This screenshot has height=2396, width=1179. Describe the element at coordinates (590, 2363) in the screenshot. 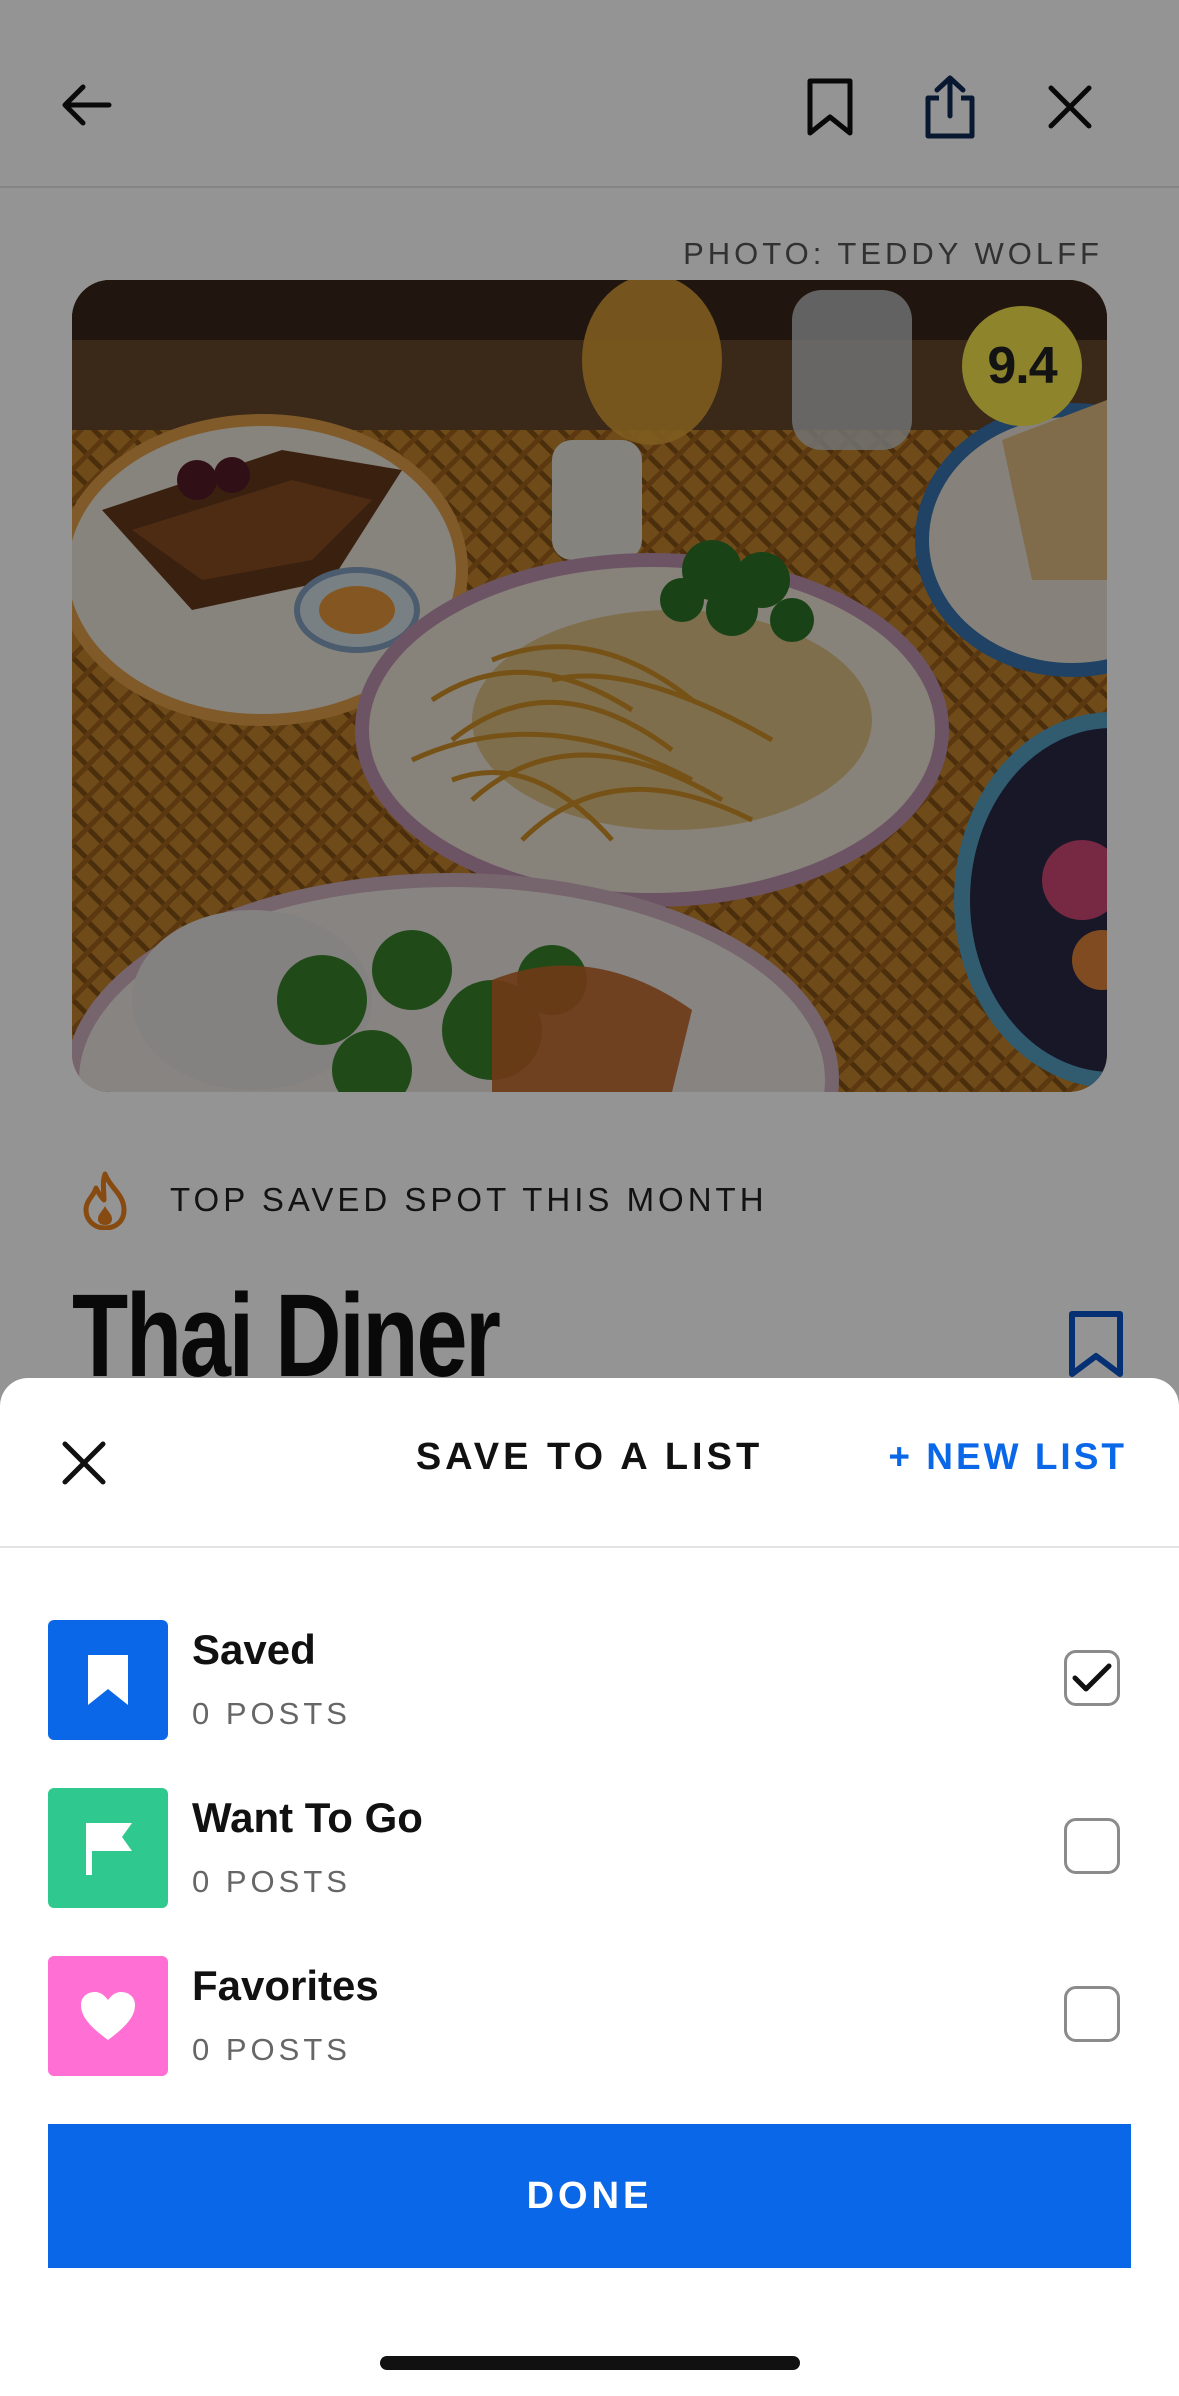

I see `home-indicator` at that location.